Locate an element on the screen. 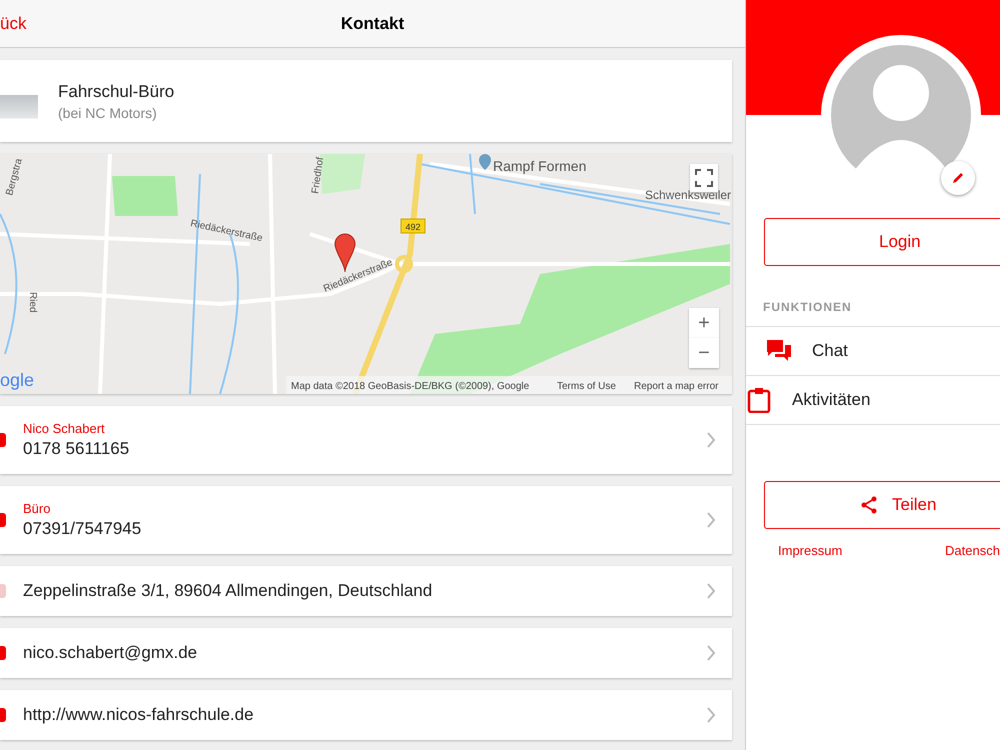  contact-value: Zeppelinstraße 3/1, 89604 Allmendingen, Deutschland is located at coordinates (228, 591).